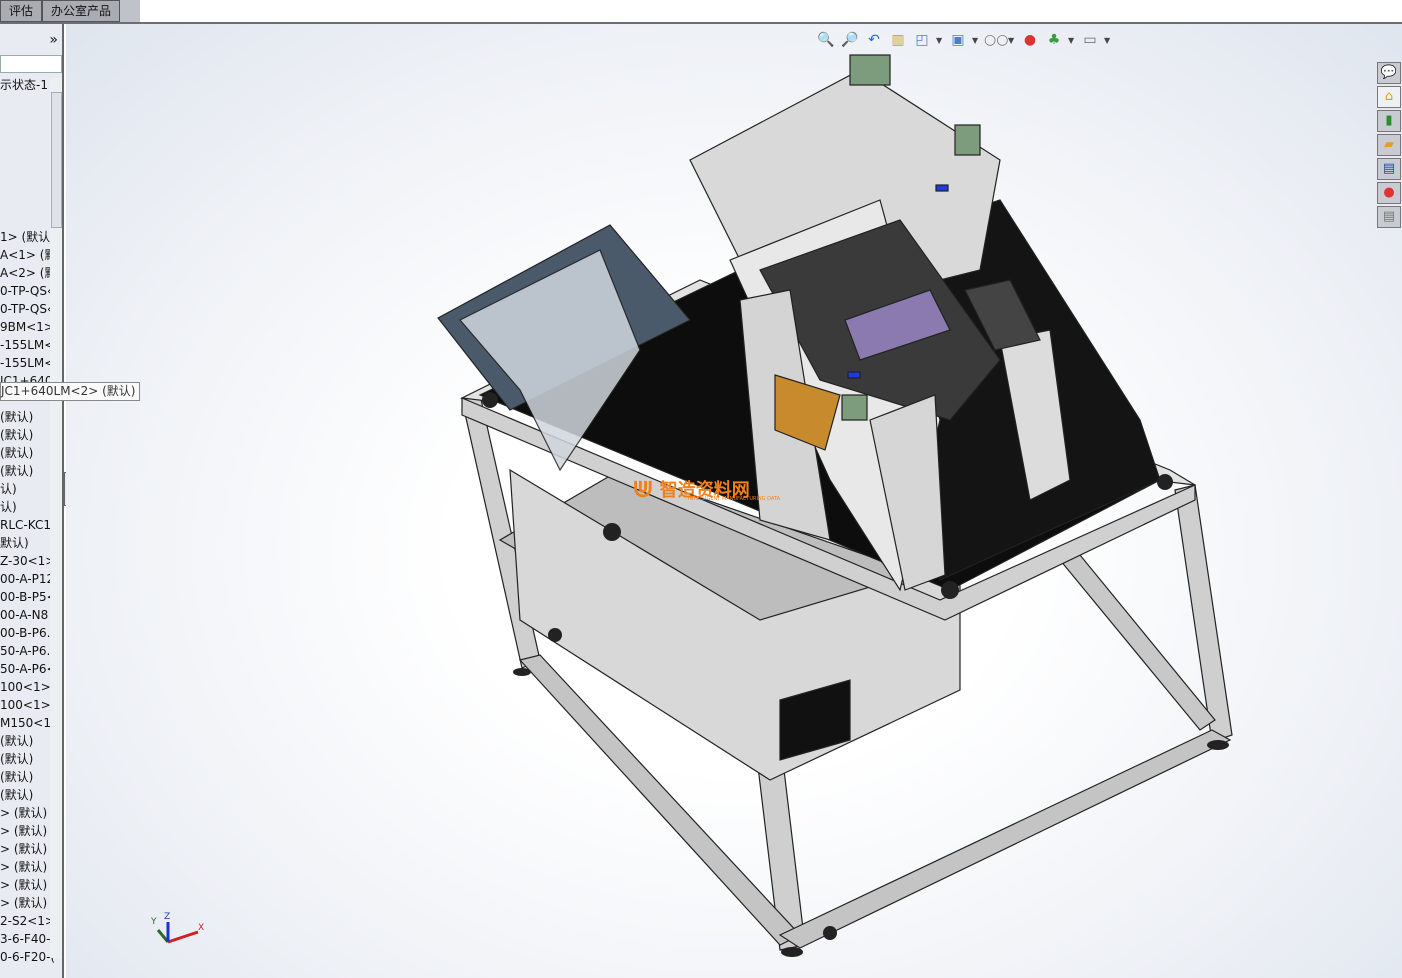  Describe the element at coordinates (24, 615) in the screenshot. I see `tree-item: 00-A-N8` at that location.